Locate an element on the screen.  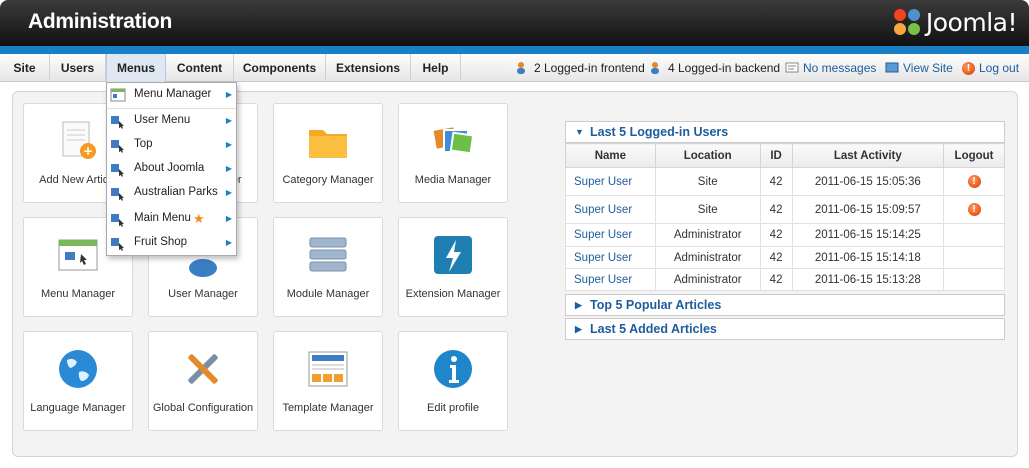
dropdown-item-about-joomla: About Joomla ▶ is located at coordinates (171, 168).